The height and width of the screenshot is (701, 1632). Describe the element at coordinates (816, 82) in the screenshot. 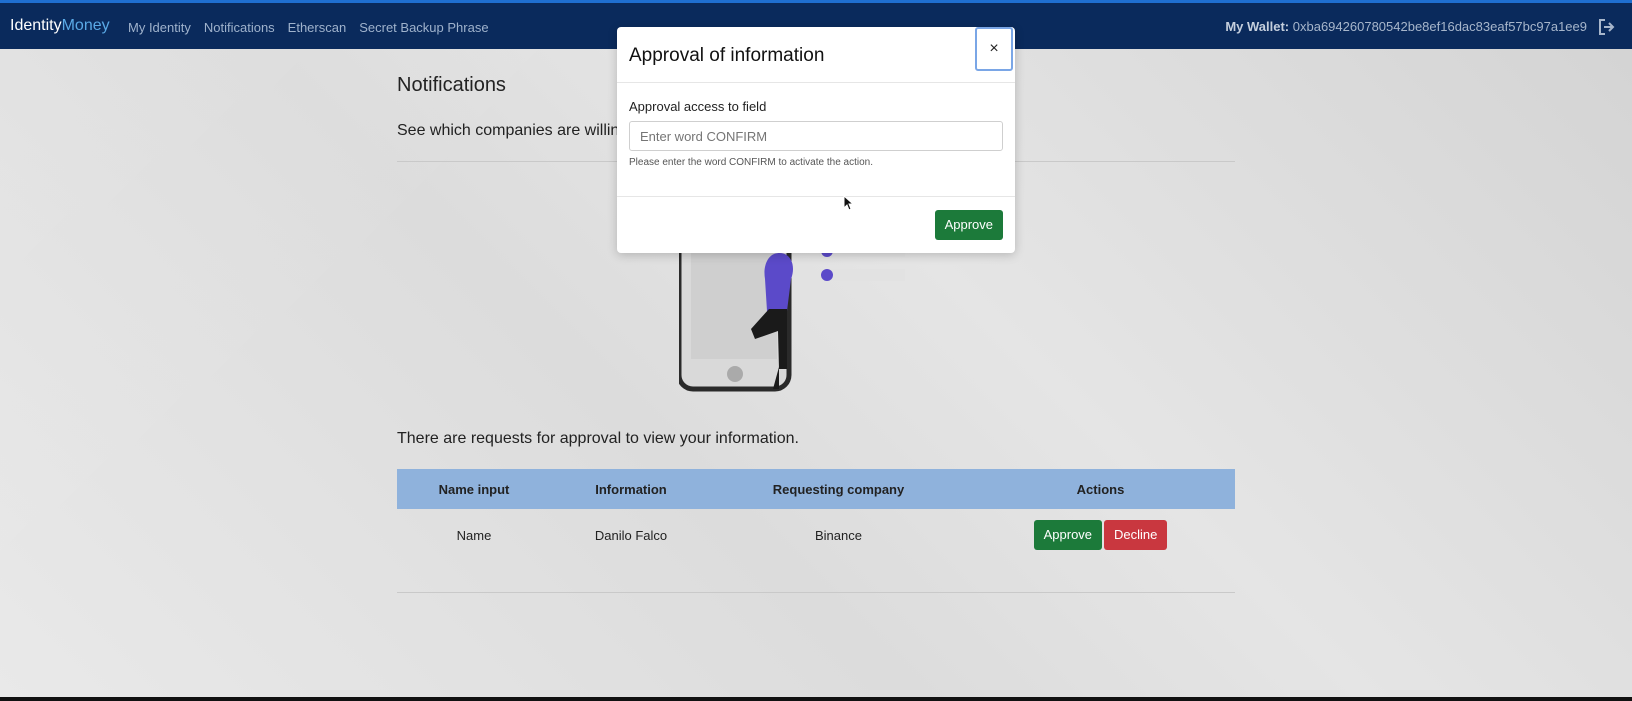

I see `modal-header-divider` at that location.